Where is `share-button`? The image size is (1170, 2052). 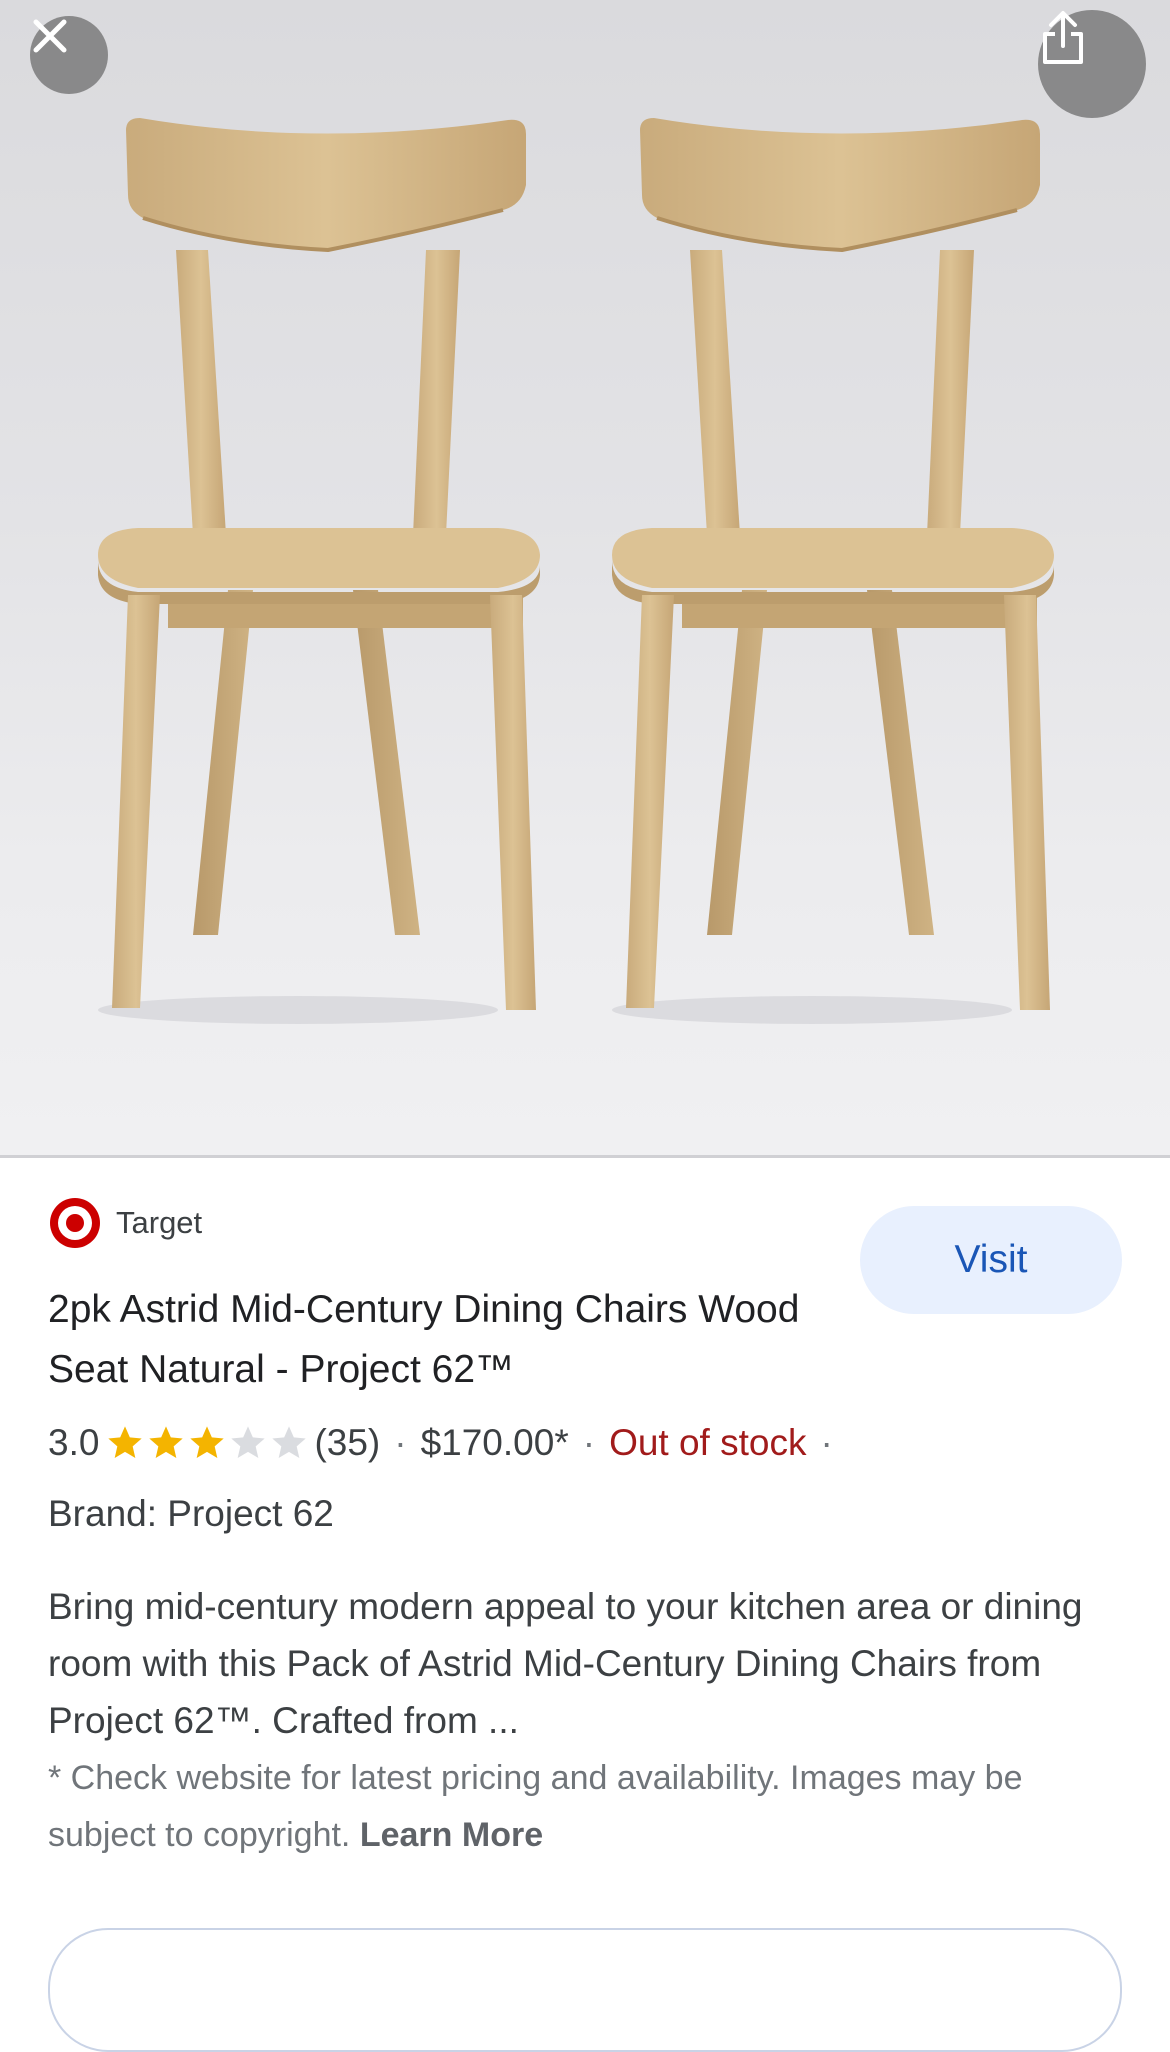
share-button is located at coordinates (1092, 64).